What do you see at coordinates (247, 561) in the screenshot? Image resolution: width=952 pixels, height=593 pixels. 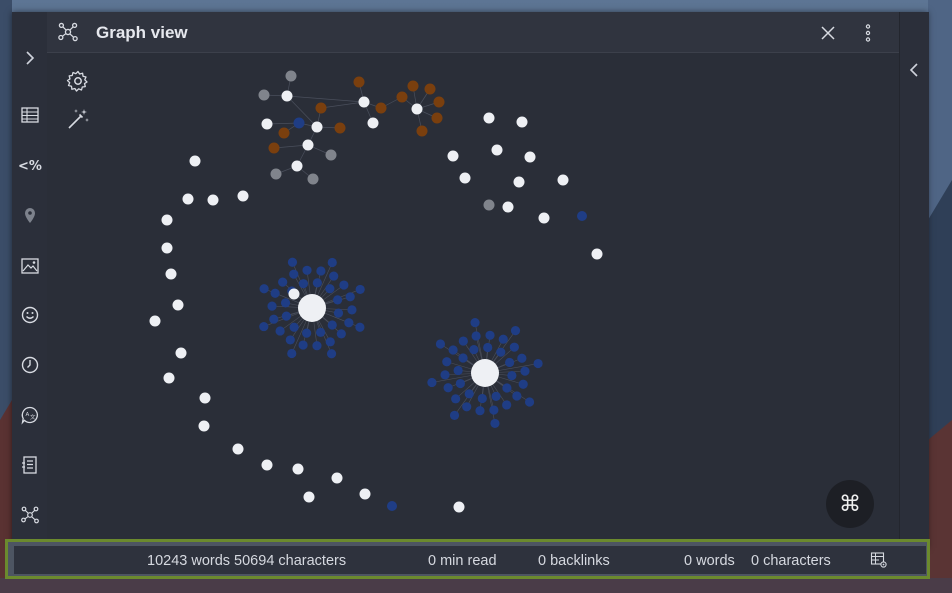 I see `vault-word-count: 10243 words 50694 characters` at bounding box center [247, 561].